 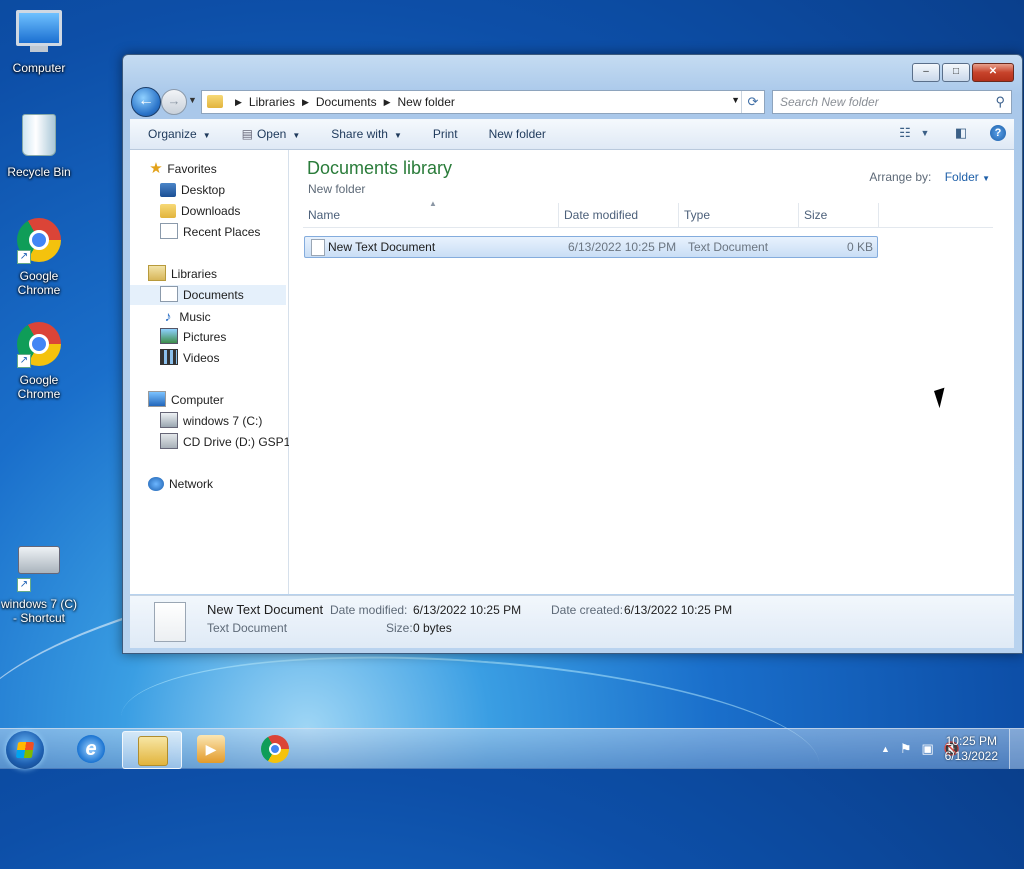 What do you see at coordinates (156, 484) in the screenshot?
I see `network-icon` at bounding box center [156, 484].